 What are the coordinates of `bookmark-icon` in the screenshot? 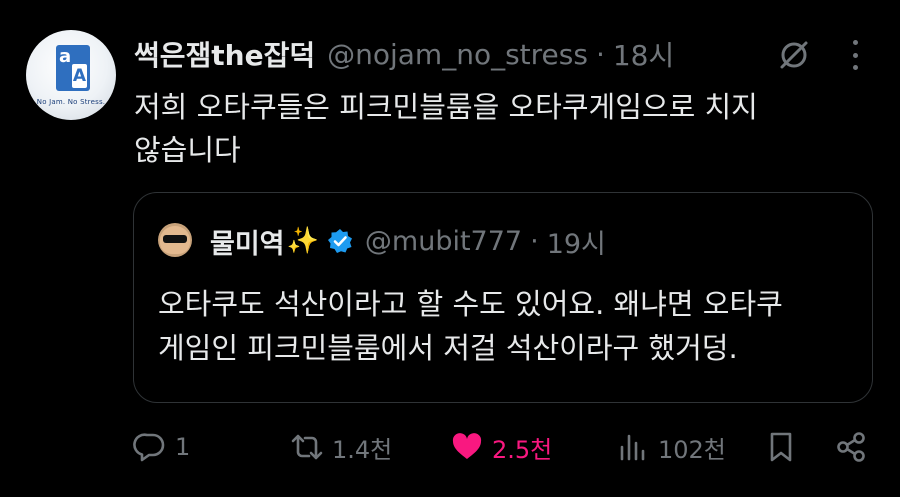 It's located at (781, 447).